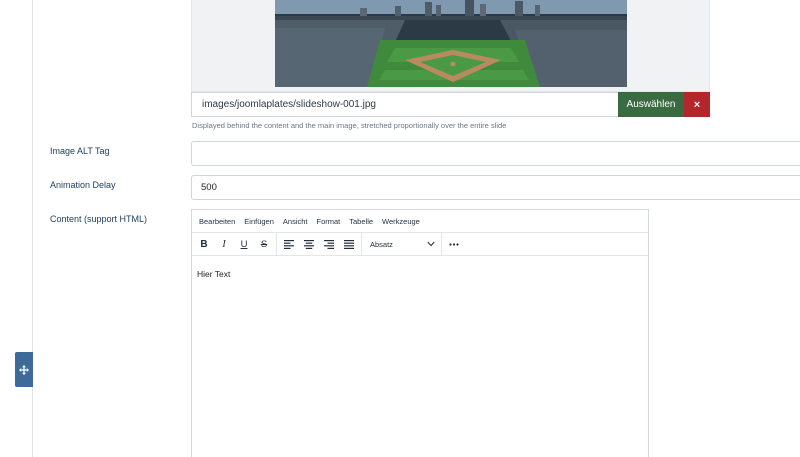 This screenshot has height=457, width=800. I want to click on stadium-image, so click(451, 43).